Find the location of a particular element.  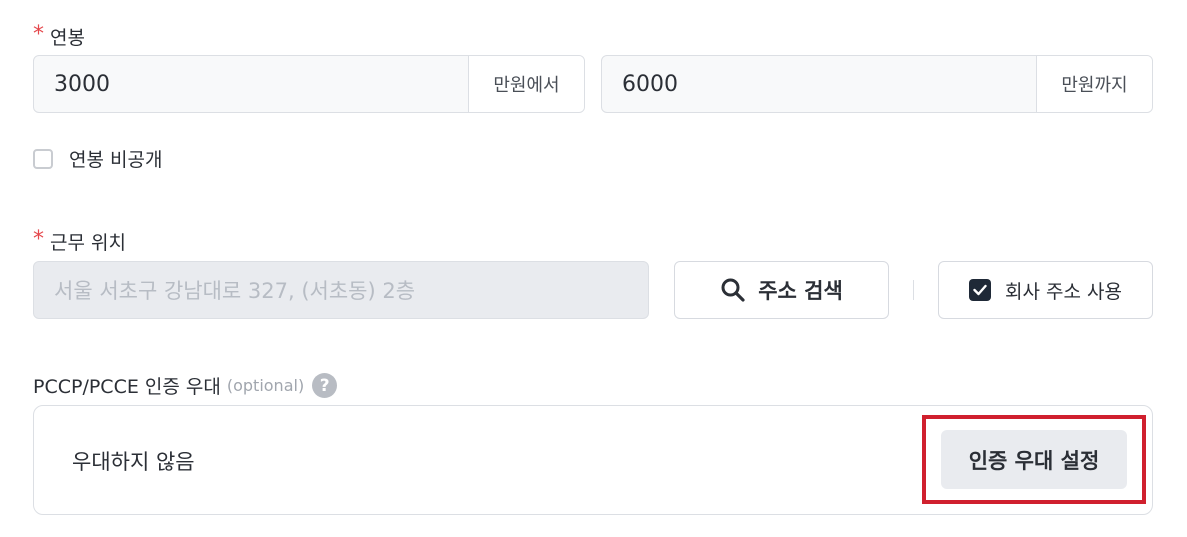

certification-label: PCCP/PCCE 인증 우대 is located at coordinates (127, 387).